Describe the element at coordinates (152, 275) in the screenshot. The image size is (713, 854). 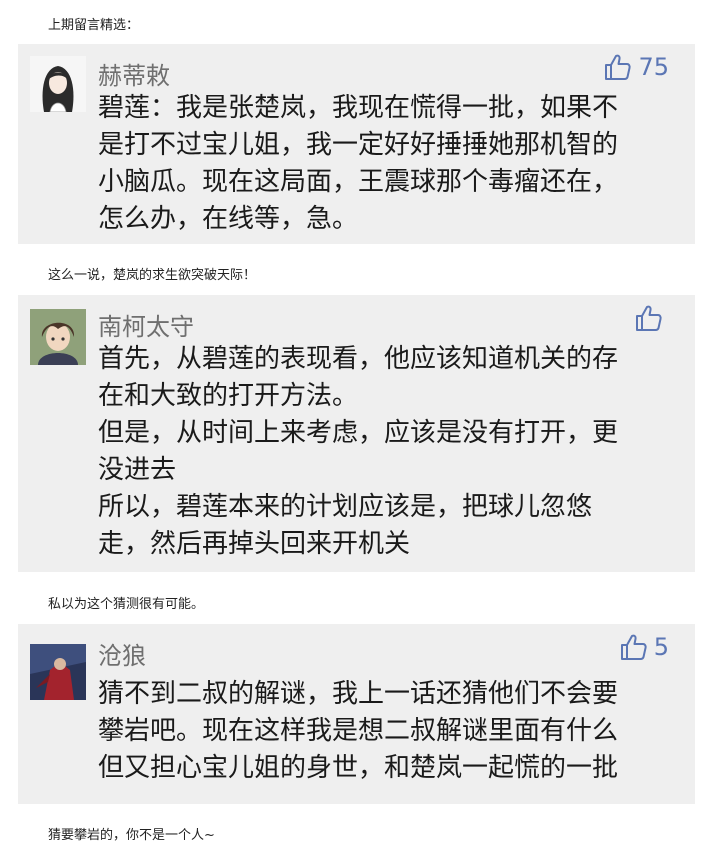
I see `section-caption: 这么一说，楚岚的求生欲突破天际！` at that location.